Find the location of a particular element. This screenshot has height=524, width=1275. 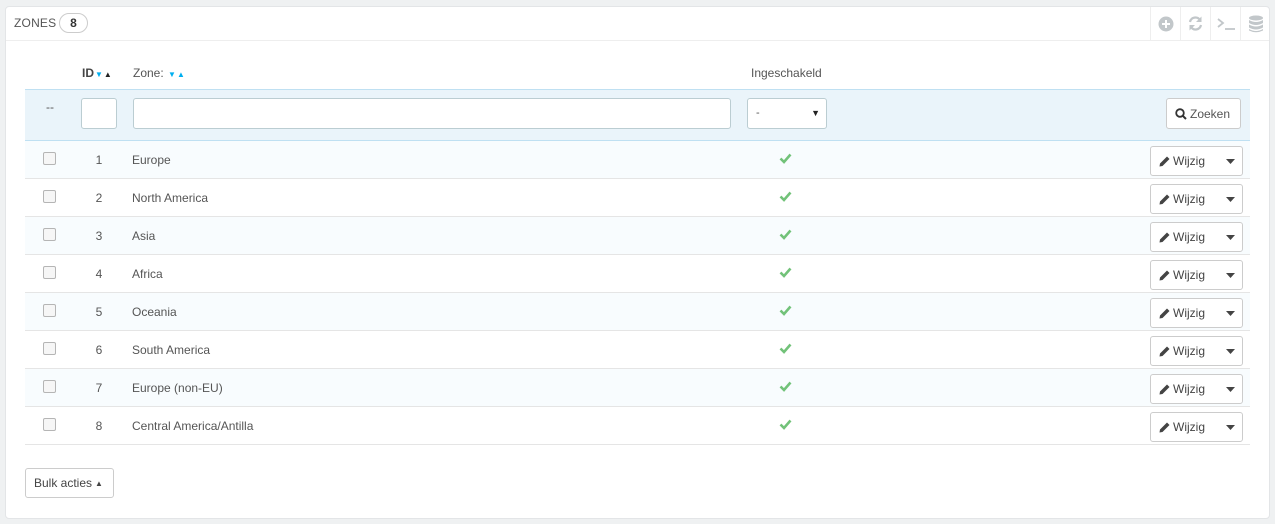

export-database-button is located at coordinates (1255, 23).